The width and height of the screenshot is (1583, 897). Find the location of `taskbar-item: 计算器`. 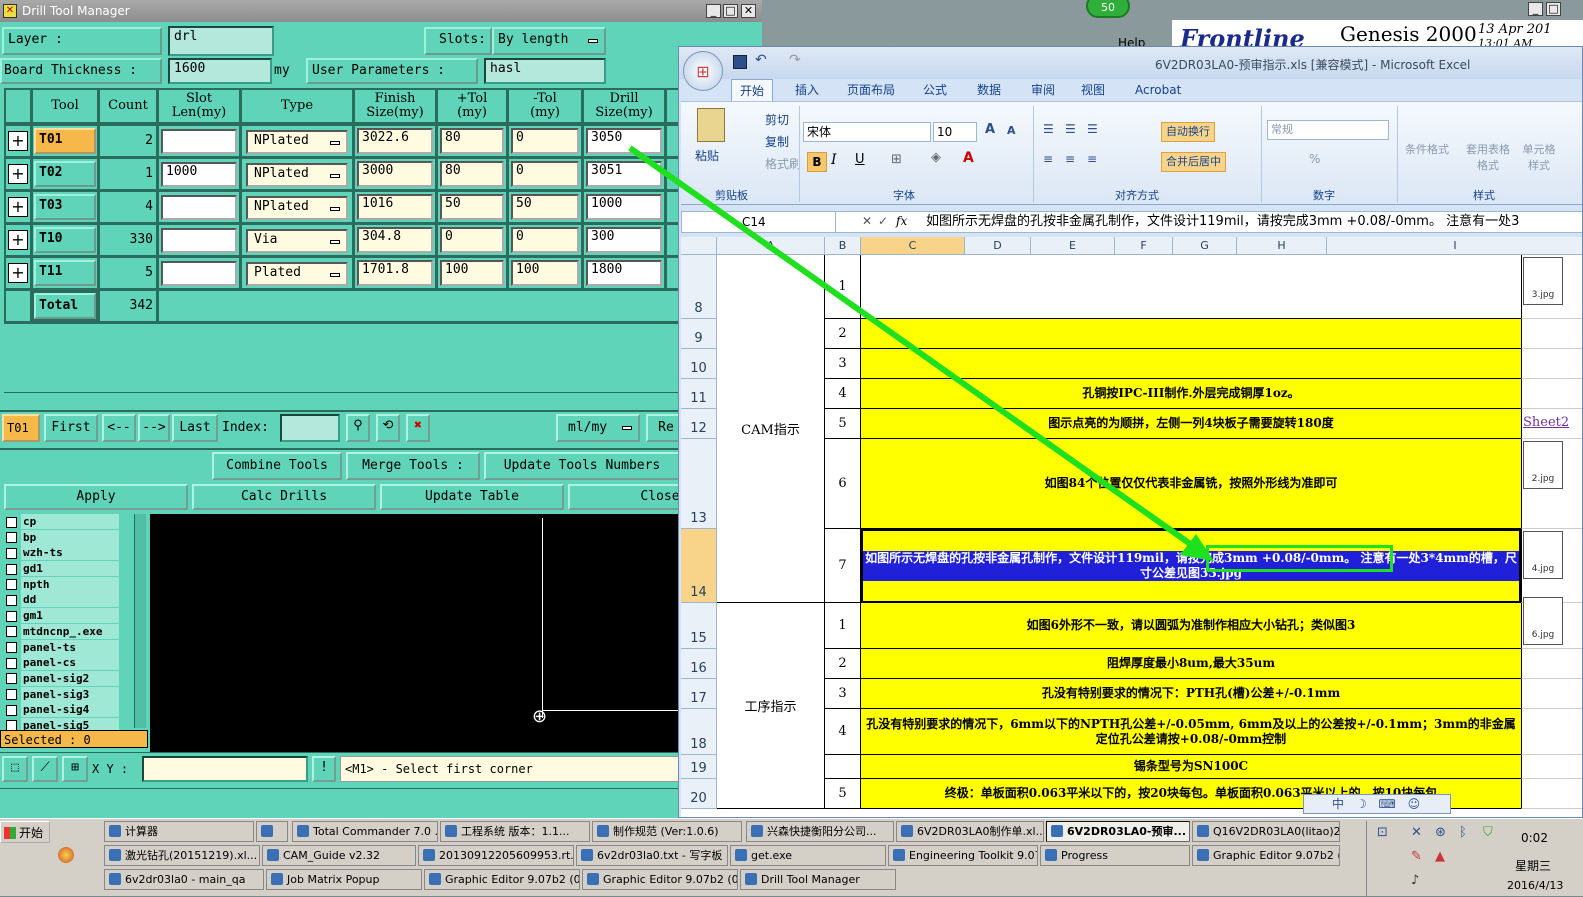

taskbar-item: 计算器 is located at coordinates (179, 831).